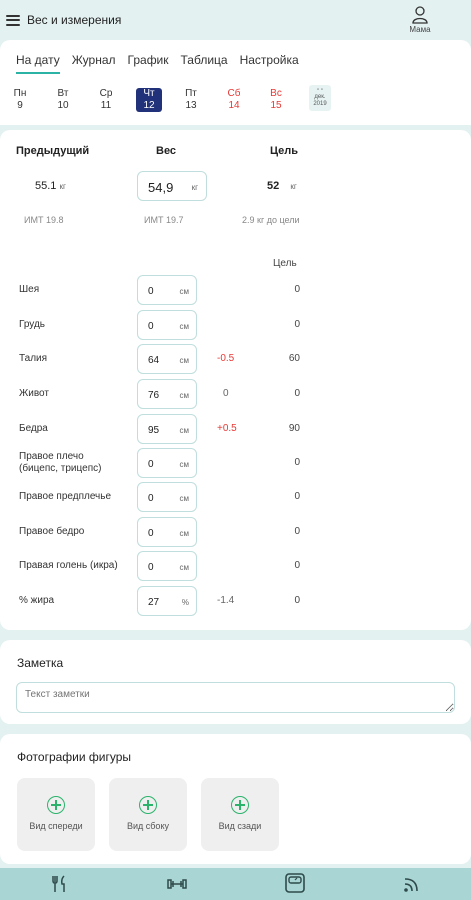 This screenshot has width=471, height=900. I want to click on measurement-label: Талия, so click(33, 358).